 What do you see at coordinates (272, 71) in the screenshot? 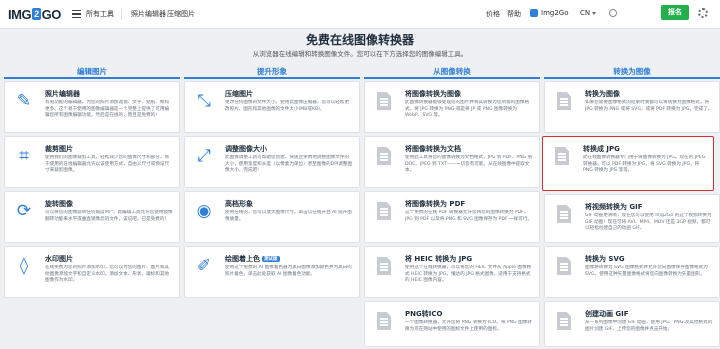
I see `column-heading-enhance: 提升形象` at bounding box center [272, 71].